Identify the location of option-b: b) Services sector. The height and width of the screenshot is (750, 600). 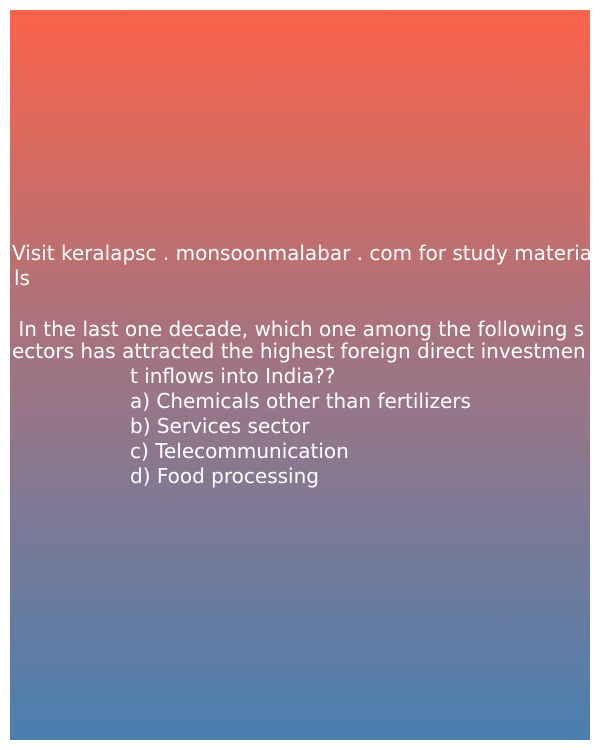
(220, 426).